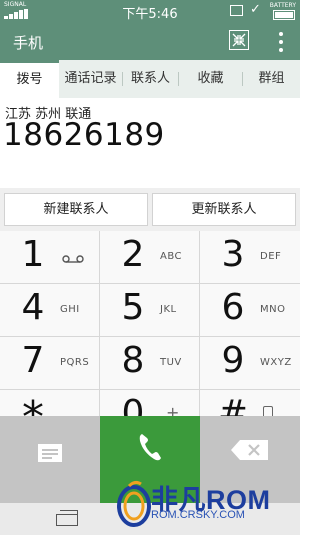 This screenshot has width=320, height=535. What do you see at coordinates (28, 43) in the screenshot?
I see `app-title: 手机` at bounding box center [28, 43].